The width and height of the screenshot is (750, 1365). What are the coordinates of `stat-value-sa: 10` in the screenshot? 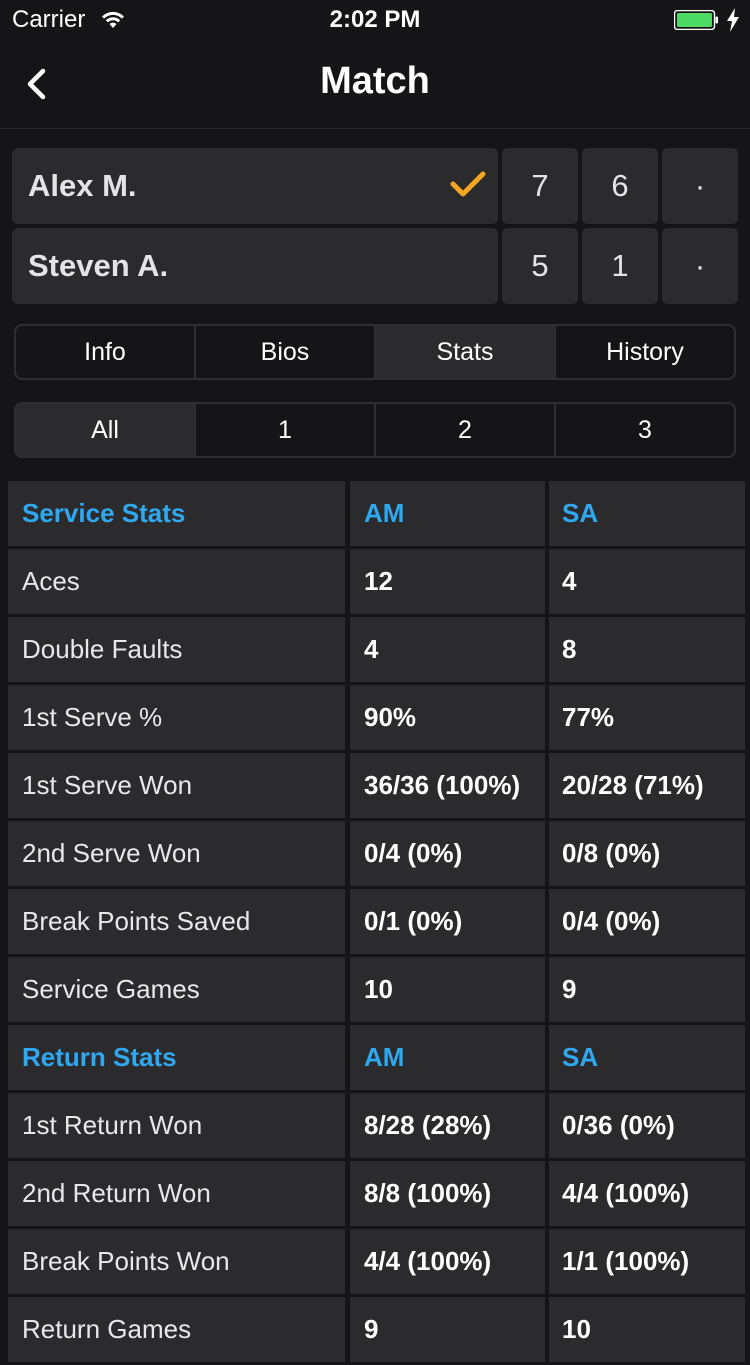 It's located at (647, 1329).